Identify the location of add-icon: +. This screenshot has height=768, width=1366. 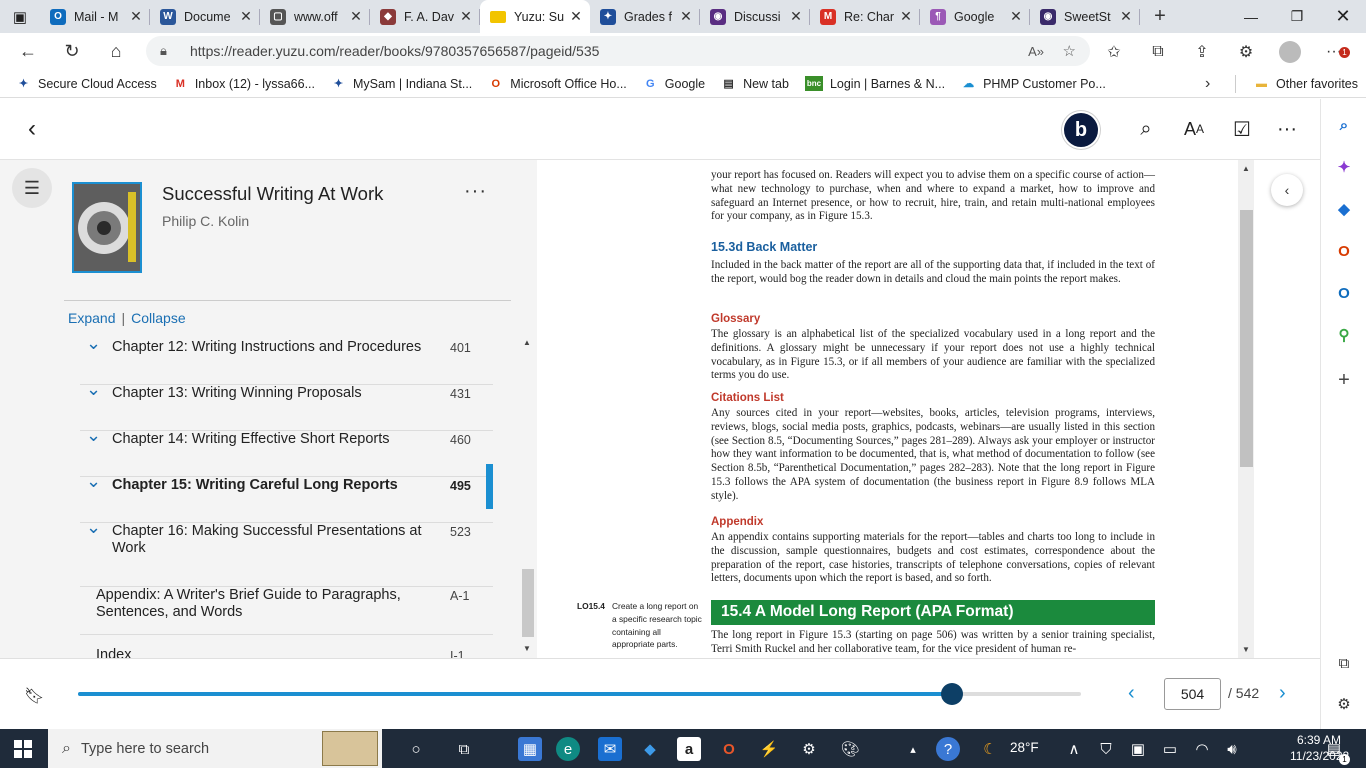
(1344, 380).